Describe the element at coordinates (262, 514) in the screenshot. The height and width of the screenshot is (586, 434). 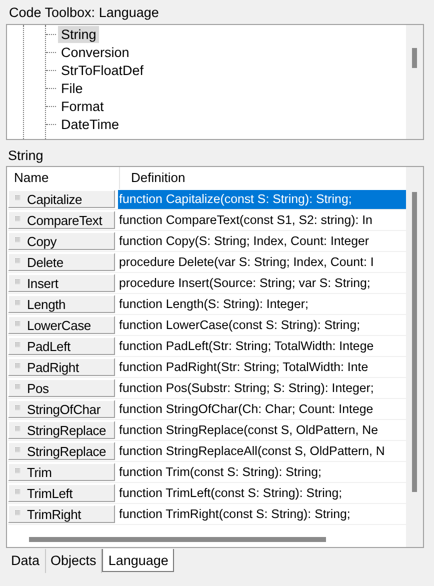
I see `definition-cell: function TrimRight(const S: String): String;` at that location.